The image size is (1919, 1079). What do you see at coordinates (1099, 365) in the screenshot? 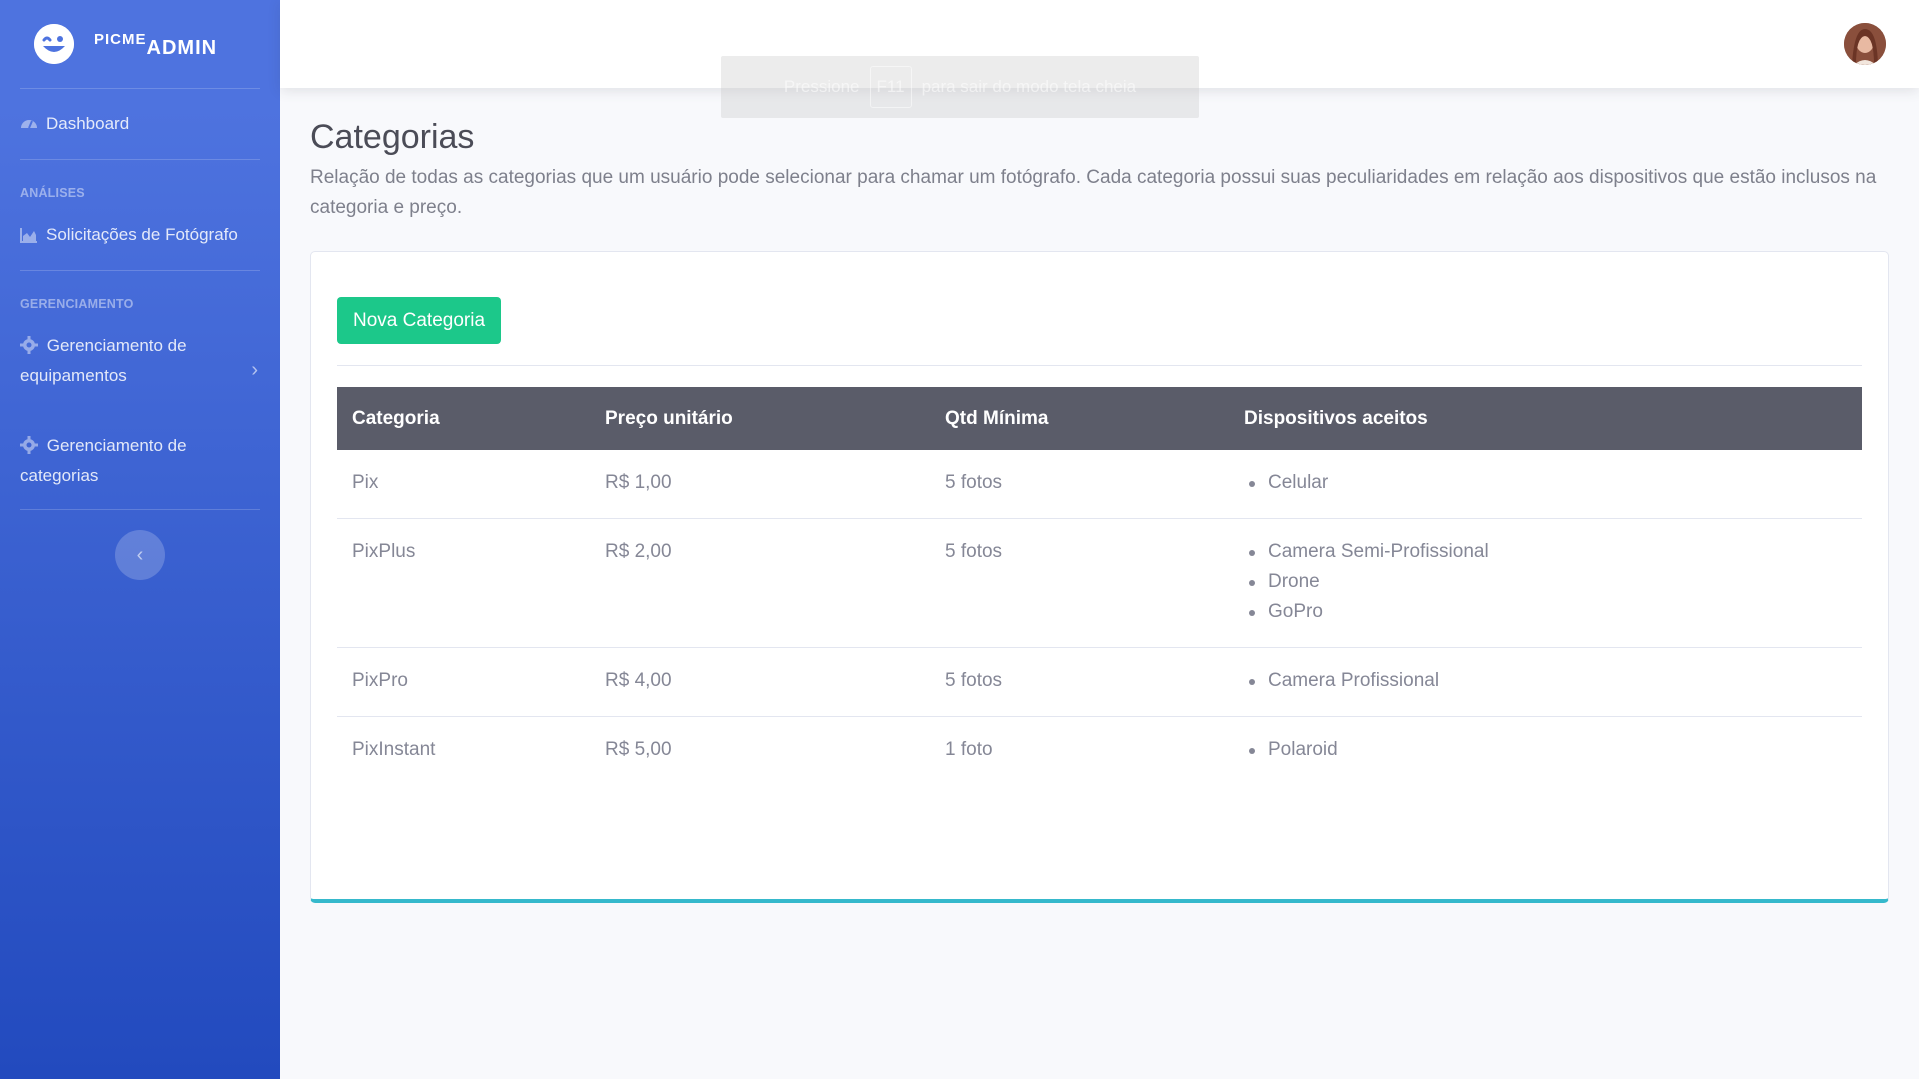
I see `card-divider` at bounding box center [1099, 365].